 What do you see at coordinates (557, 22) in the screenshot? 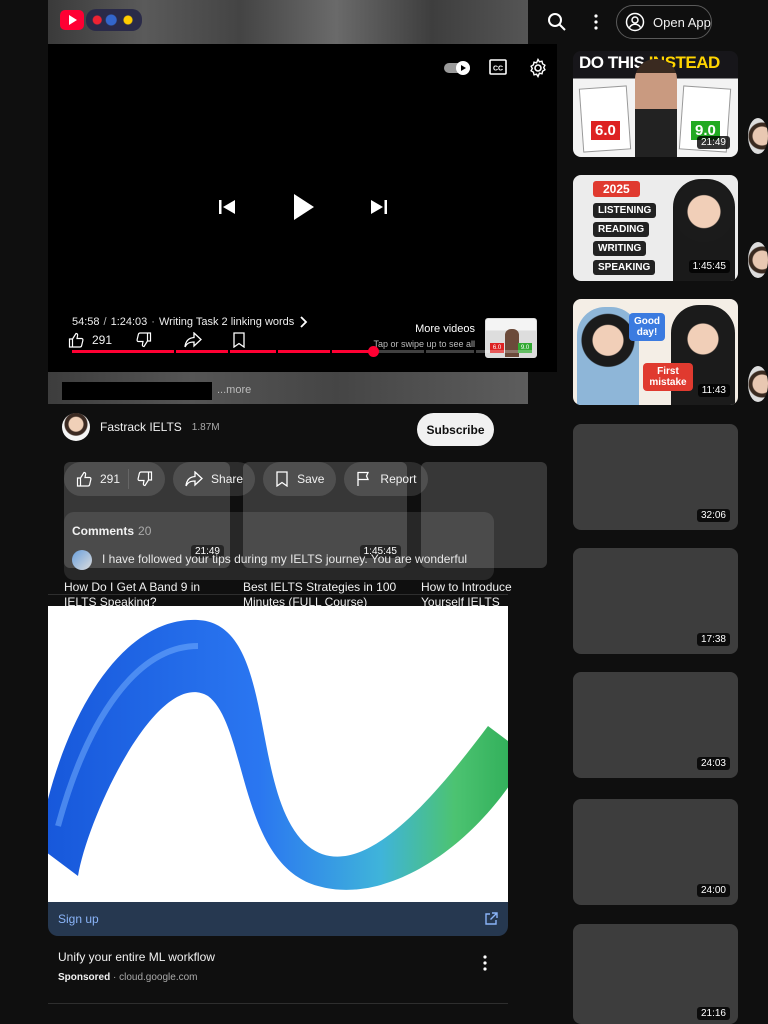
I see `search-icon` at bounding box center [557, 22].